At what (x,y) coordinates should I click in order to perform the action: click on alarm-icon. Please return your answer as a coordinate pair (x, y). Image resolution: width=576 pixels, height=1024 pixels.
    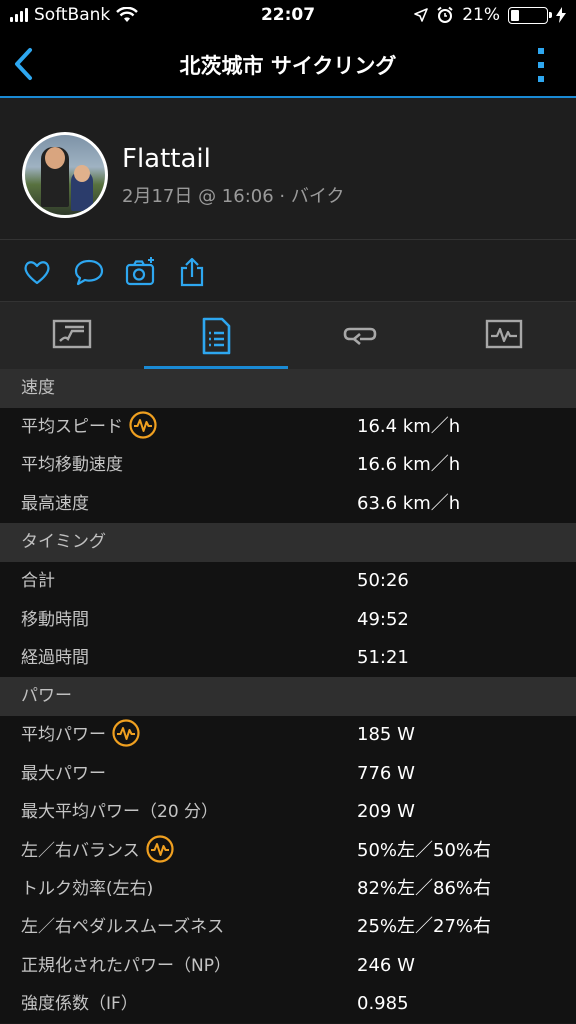
    Looking at the image, I should click on (445, 14).